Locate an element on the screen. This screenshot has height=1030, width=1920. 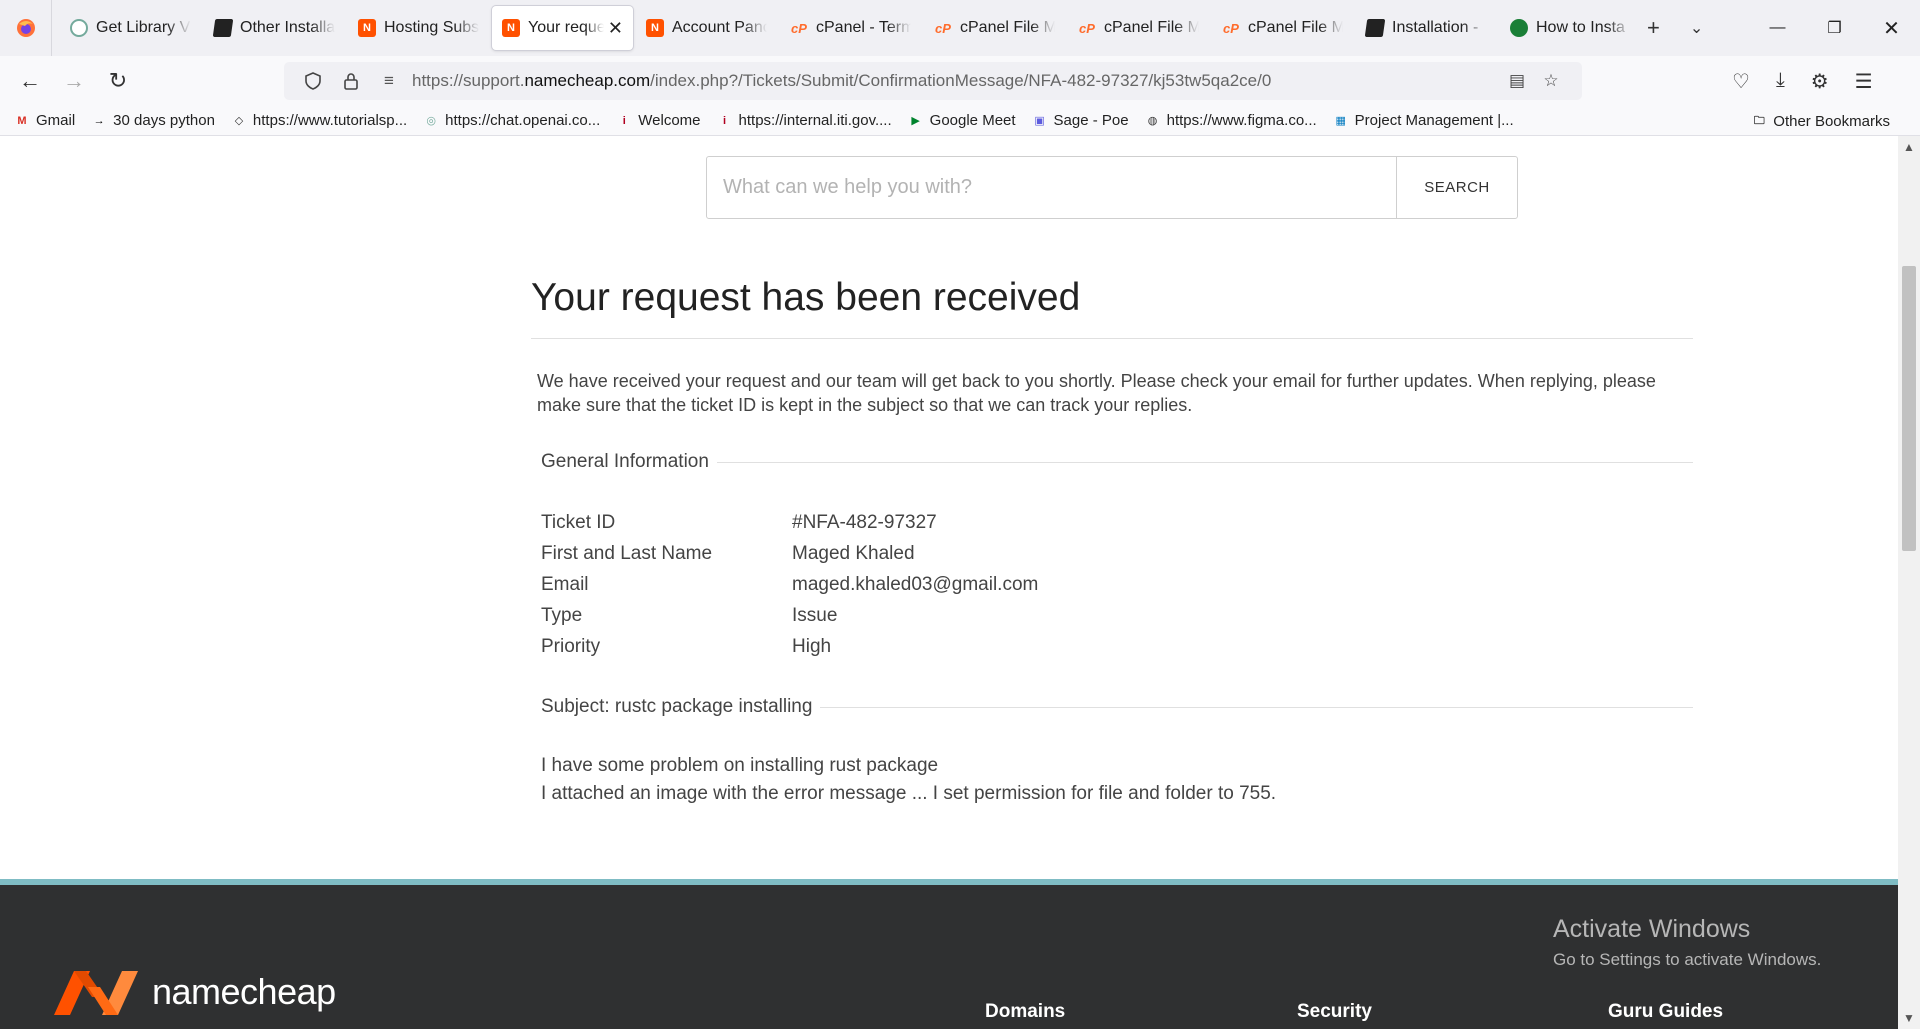
tab-label: Other Installa is located at coordinates (287, 27).